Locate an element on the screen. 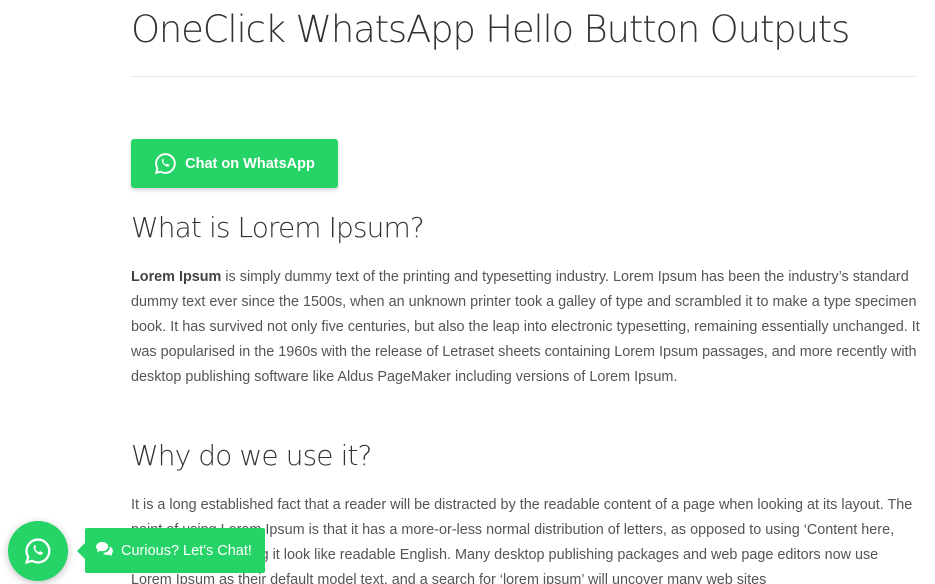 The image size is (935, 584). bold-lead: Lorem Ipsum is located at coordinates (176, 277).